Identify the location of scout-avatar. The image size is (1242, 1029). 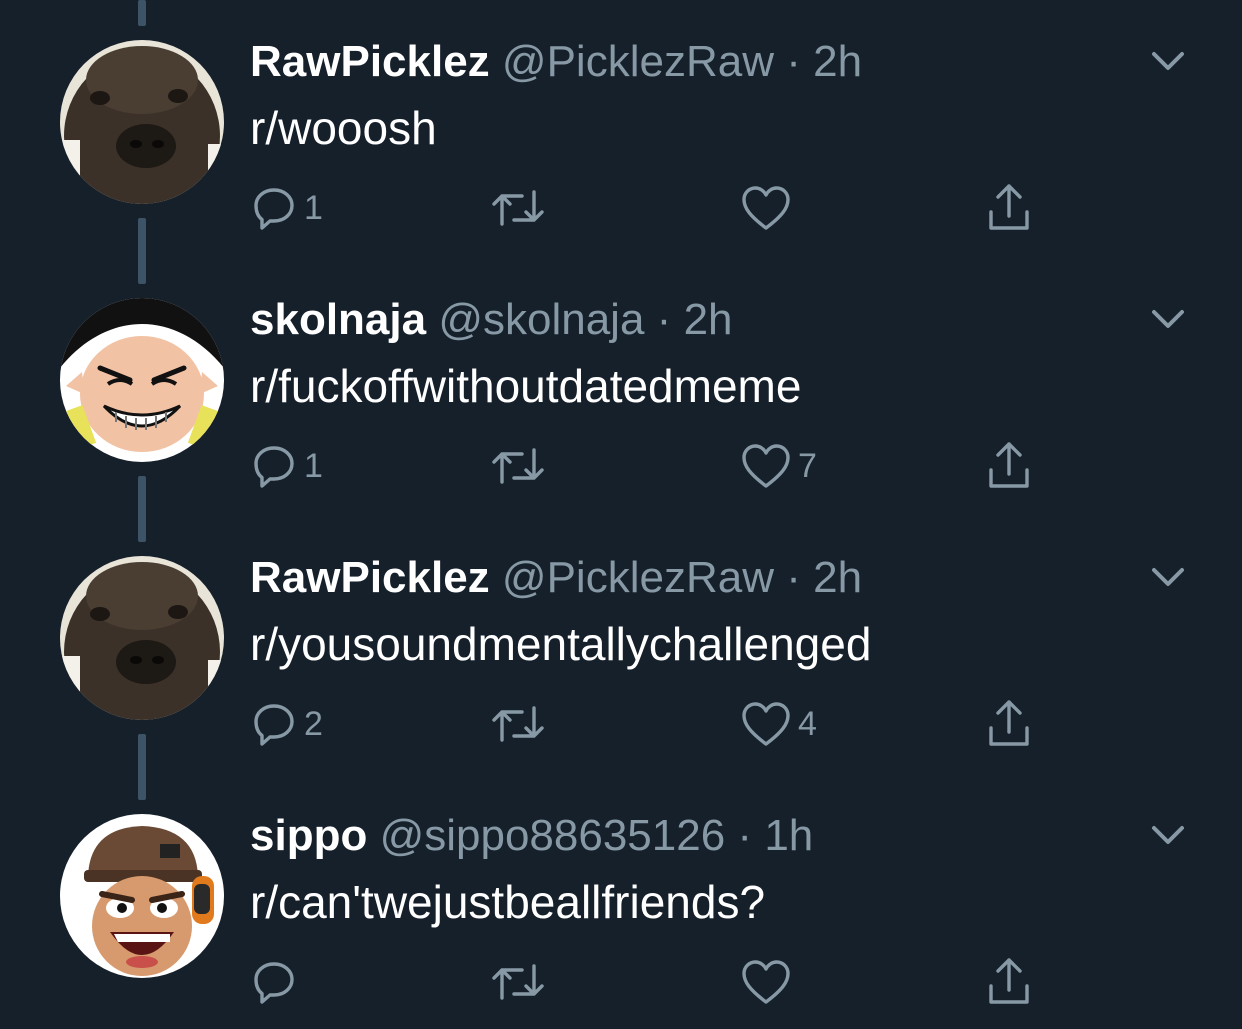
(142, 896).